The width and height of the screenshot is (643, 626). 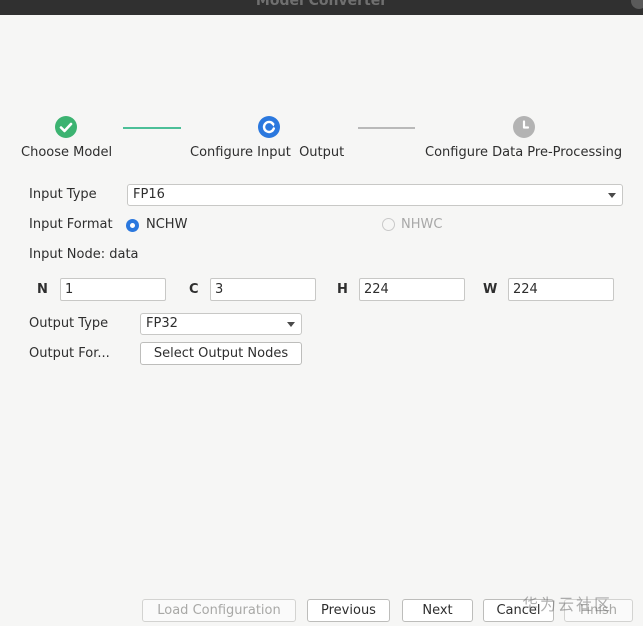 What do you see at coordinates (561, 289) in the screenshot?
I see `dim-w-input: 224` at bounding box center [561, 289].